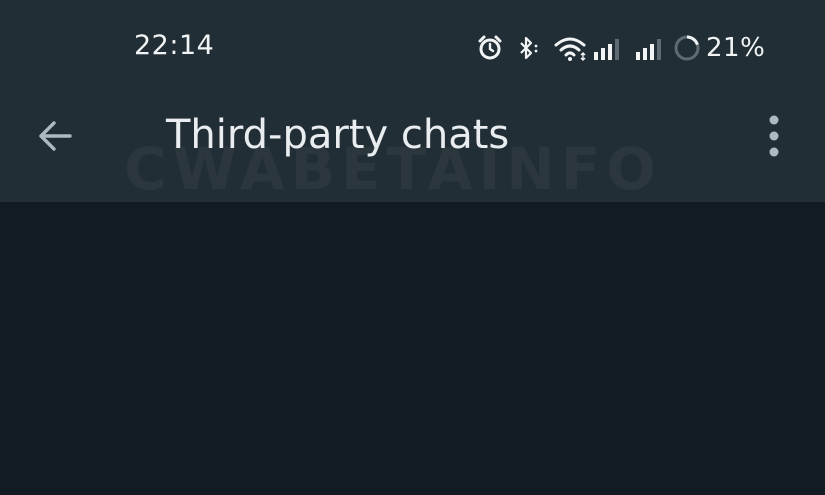  I want to click on back-button, so click(55, 138).